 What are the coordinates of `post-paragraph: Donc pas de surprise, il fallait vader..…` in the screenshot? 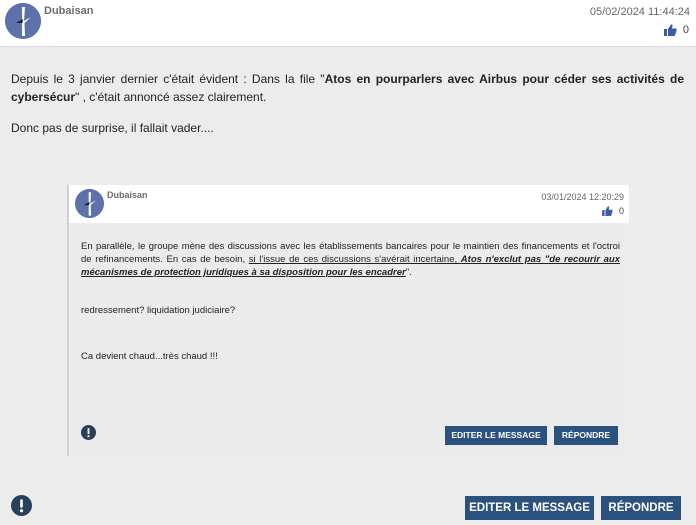 It's located at (112, 128).